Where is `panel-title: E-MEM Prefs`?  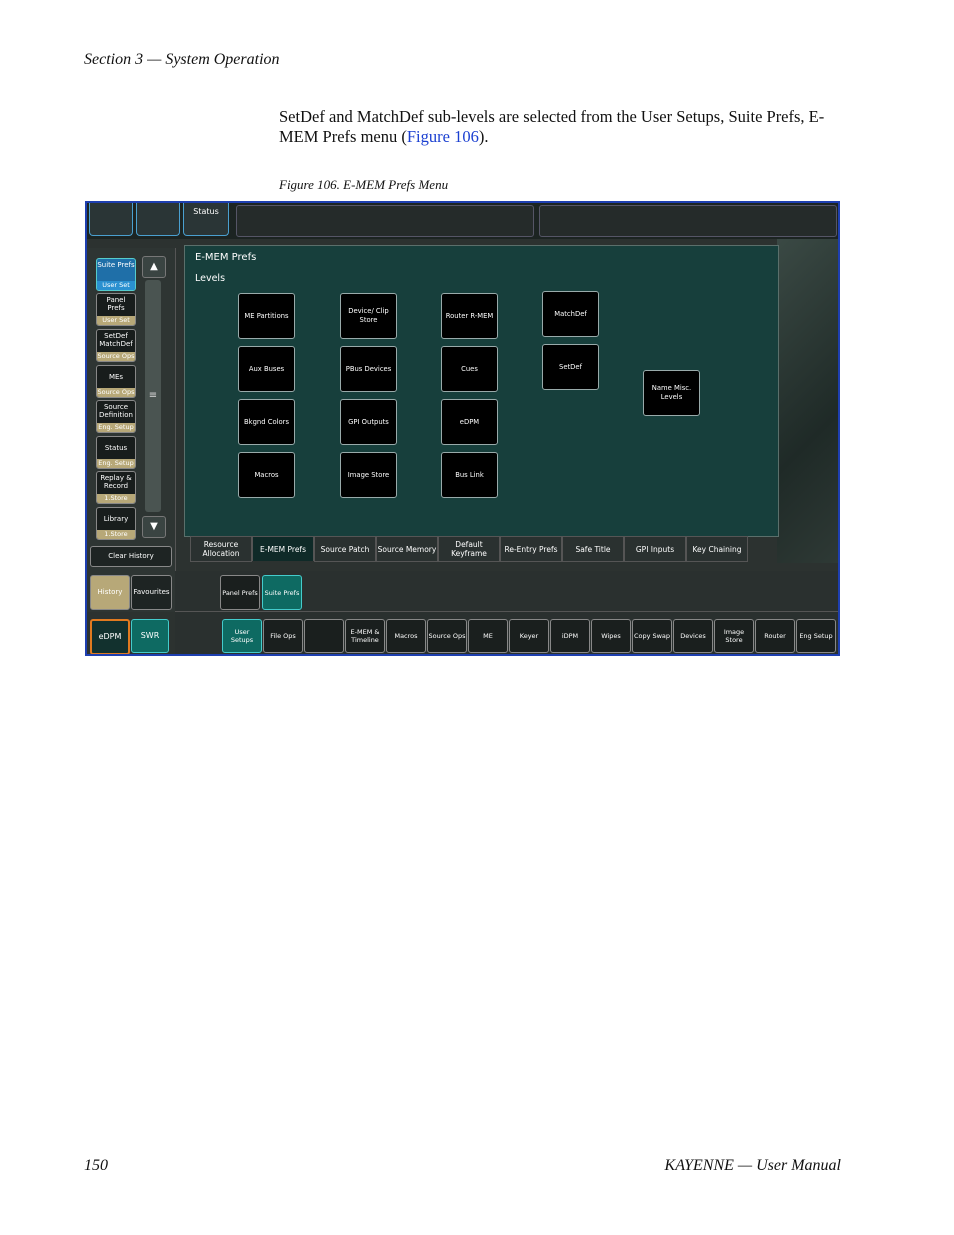
panel-title: E-MEM Prefs is located at coordinates (226, 257).